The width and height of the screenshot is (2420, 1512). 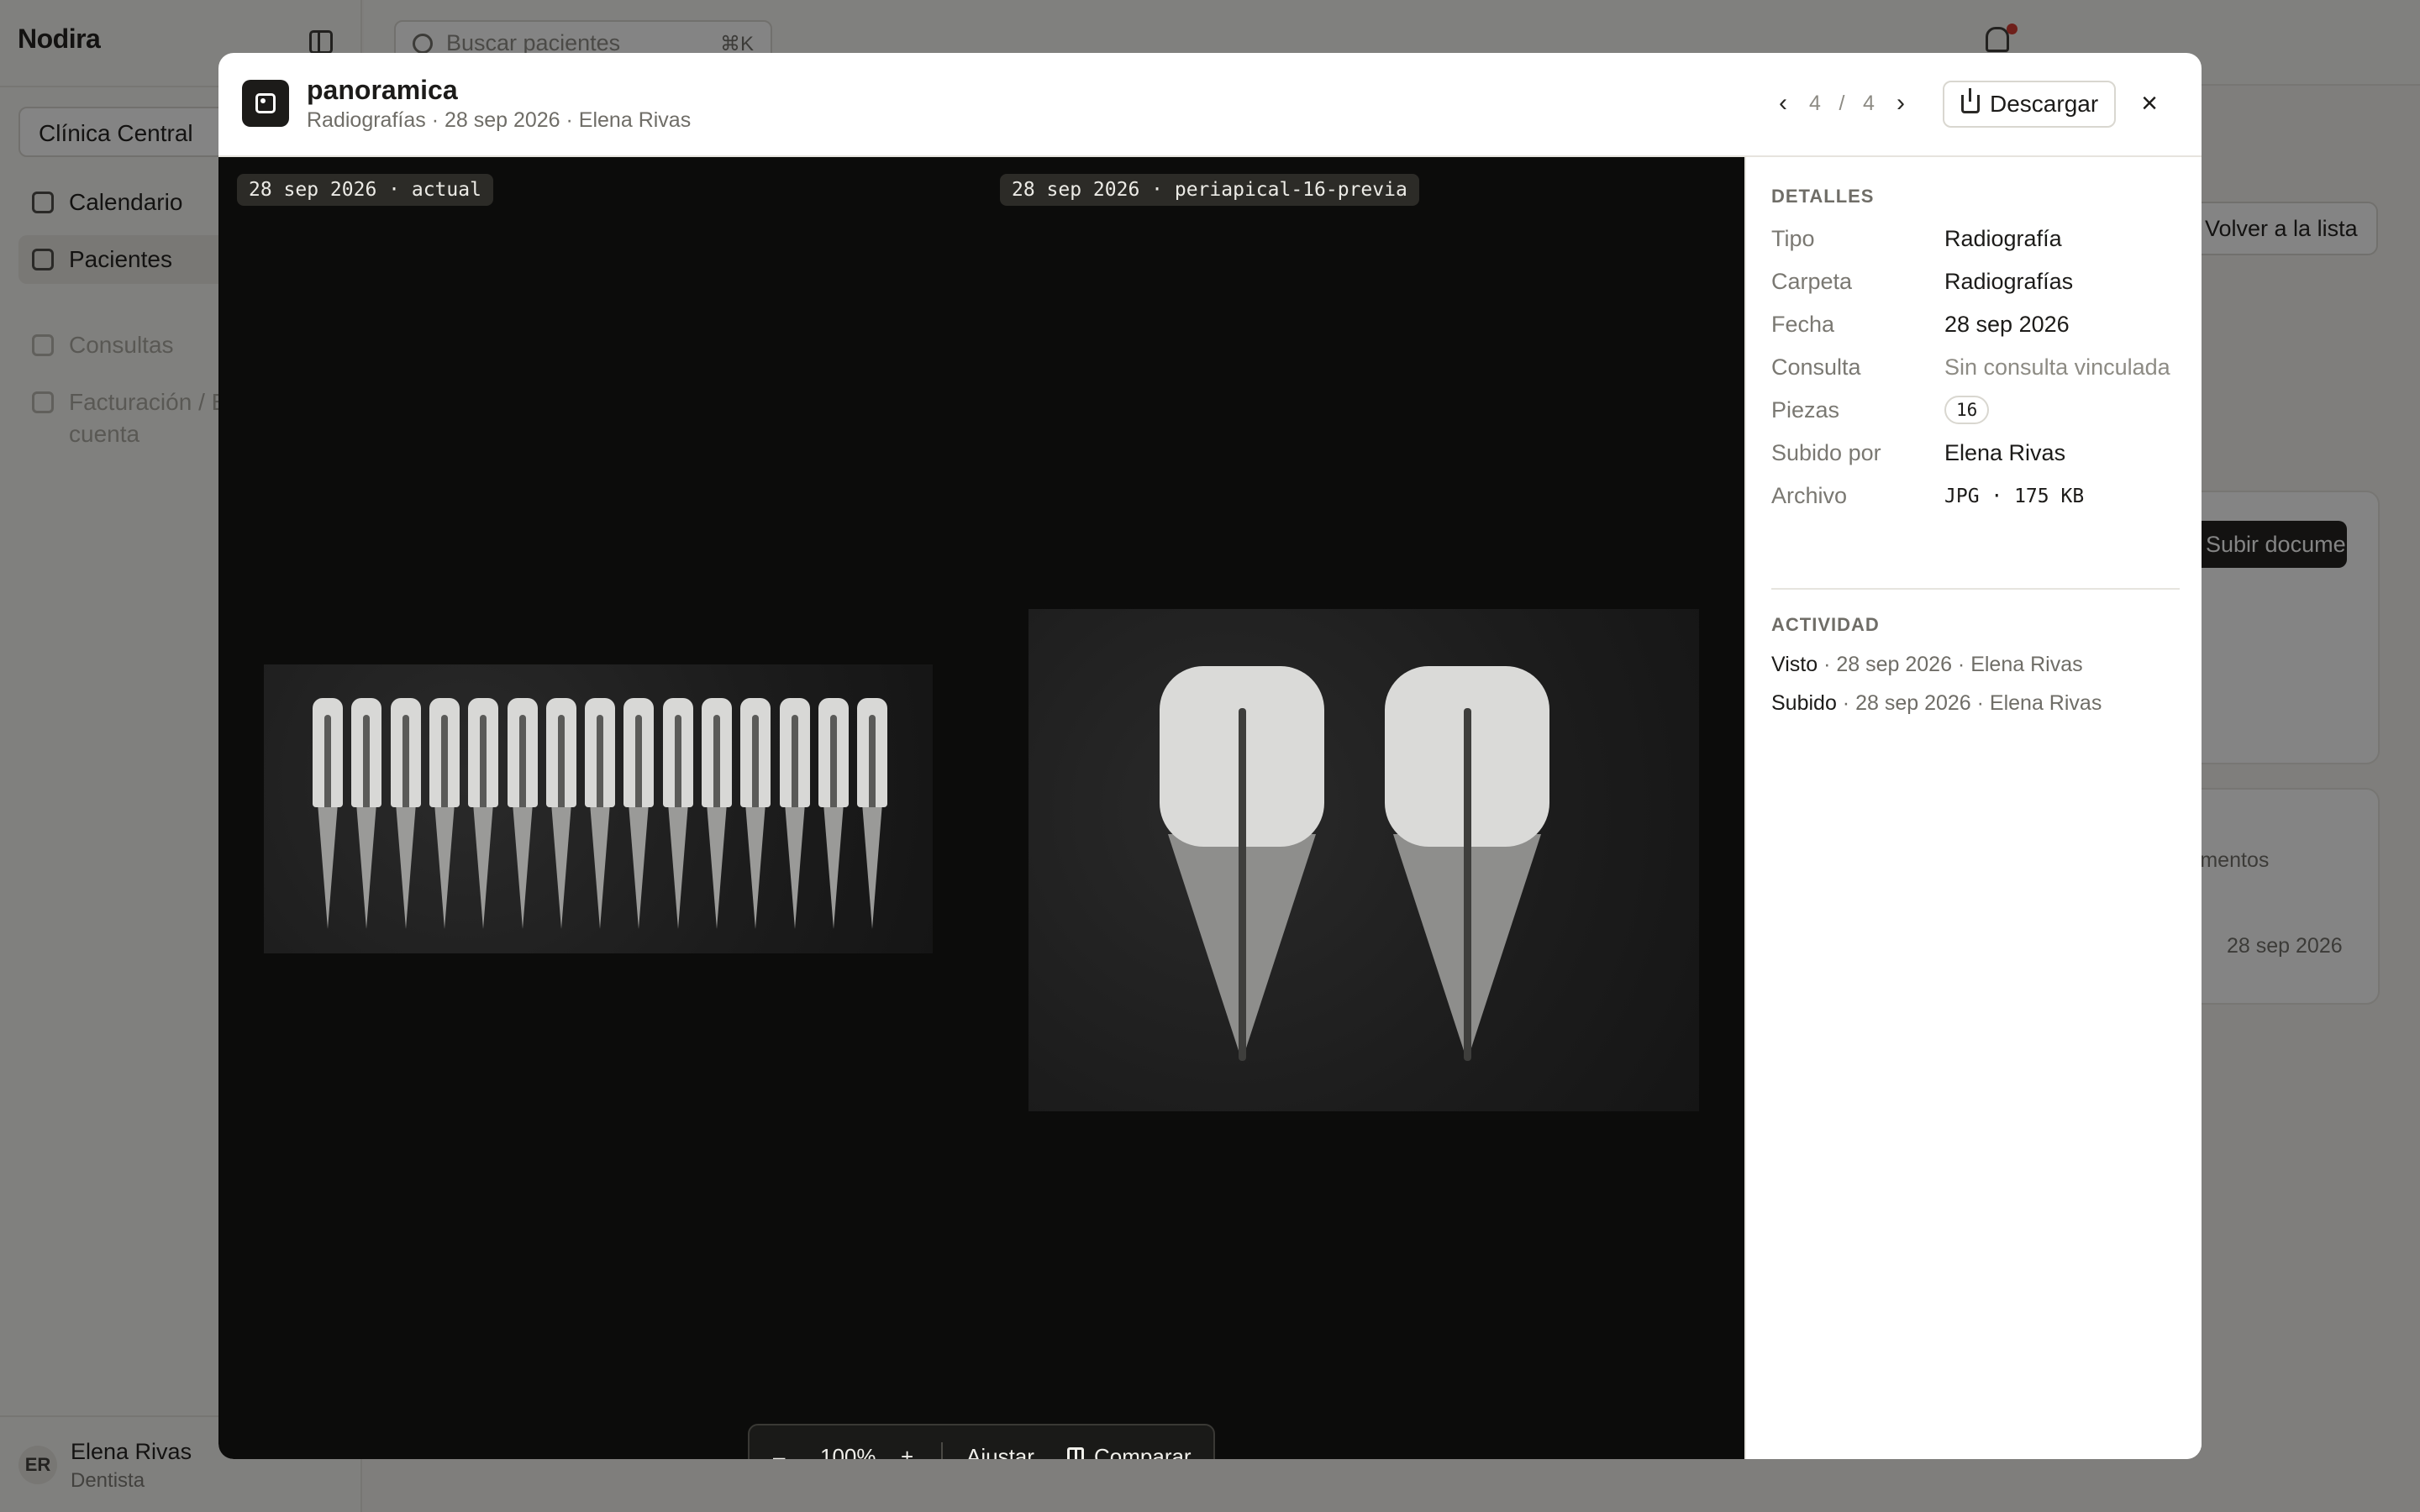 I want to click on activity-item: Subido · 28 sep 2026 · Elena Rivas, so click(x=1936, y=703).